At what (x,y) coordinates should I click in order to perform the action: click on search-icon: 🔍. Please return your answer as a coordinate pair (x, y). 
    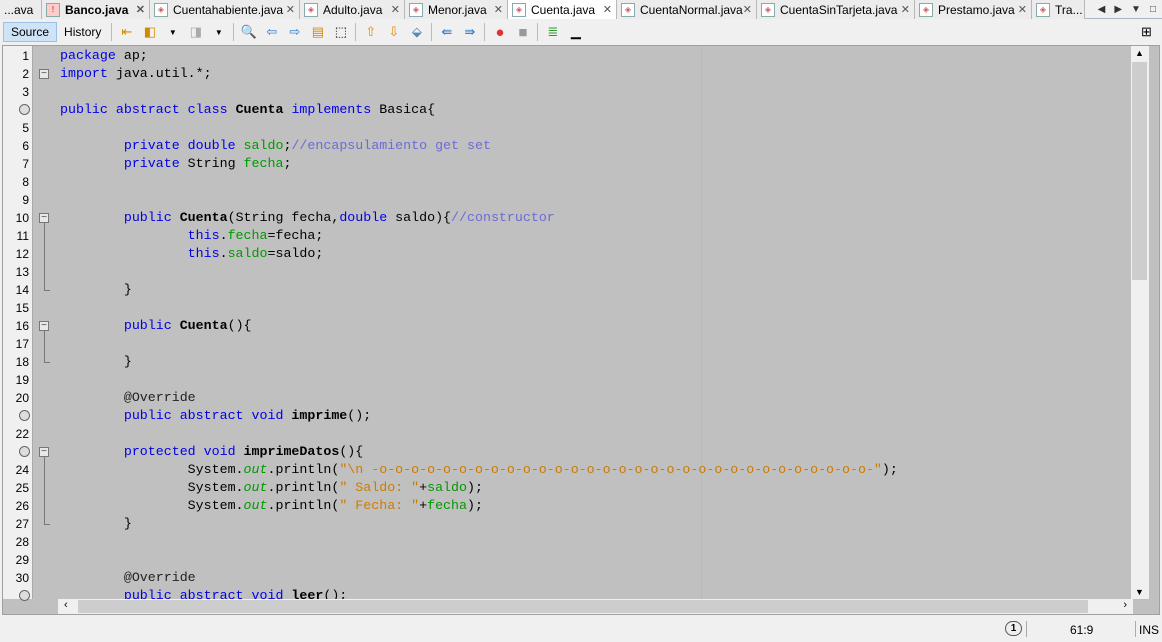
    Looking at the image, I should click on (249, 32).